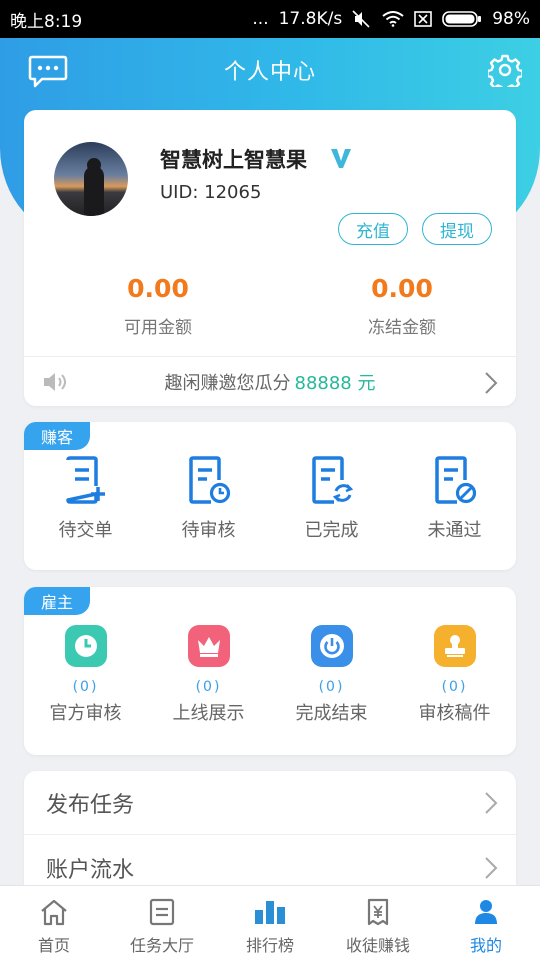 The height and width of the screenshot is (960, 540). I want to click on nav-task-hall-label: 任务大厅, so click(161, 945).